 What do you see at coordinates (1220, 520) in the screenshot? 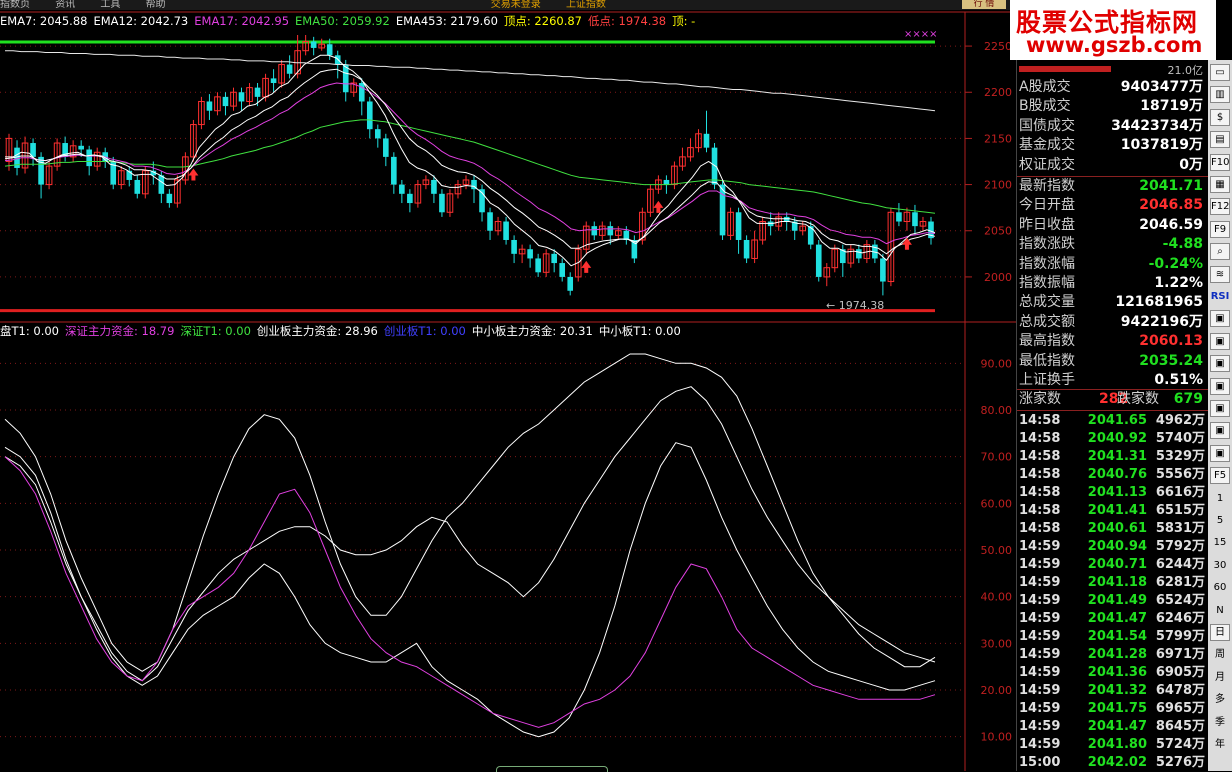
I see `toolbar-button: 5` at bounding box center [1220, 520].